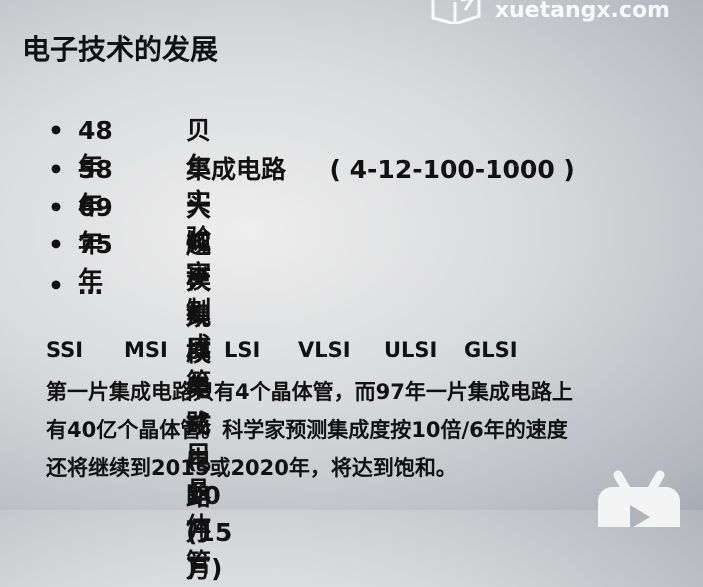 This screenshot has width=703, height=587. What do you see at coordinates (324, 350) in the screenshot?
I see `level-label: VLSI` at bounding box center [324, 350].